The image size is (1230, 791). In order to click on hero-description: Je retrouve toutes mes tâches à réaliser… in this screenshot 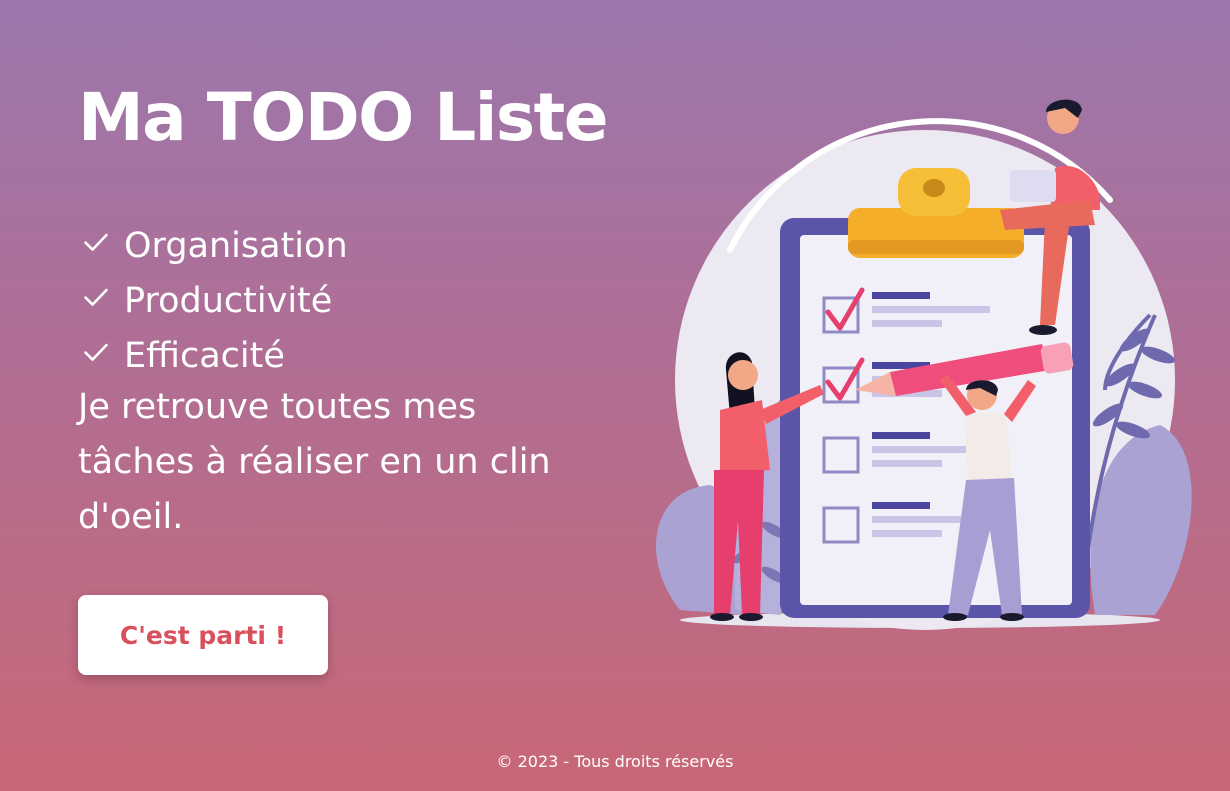, I will do `click(314, 462)`.